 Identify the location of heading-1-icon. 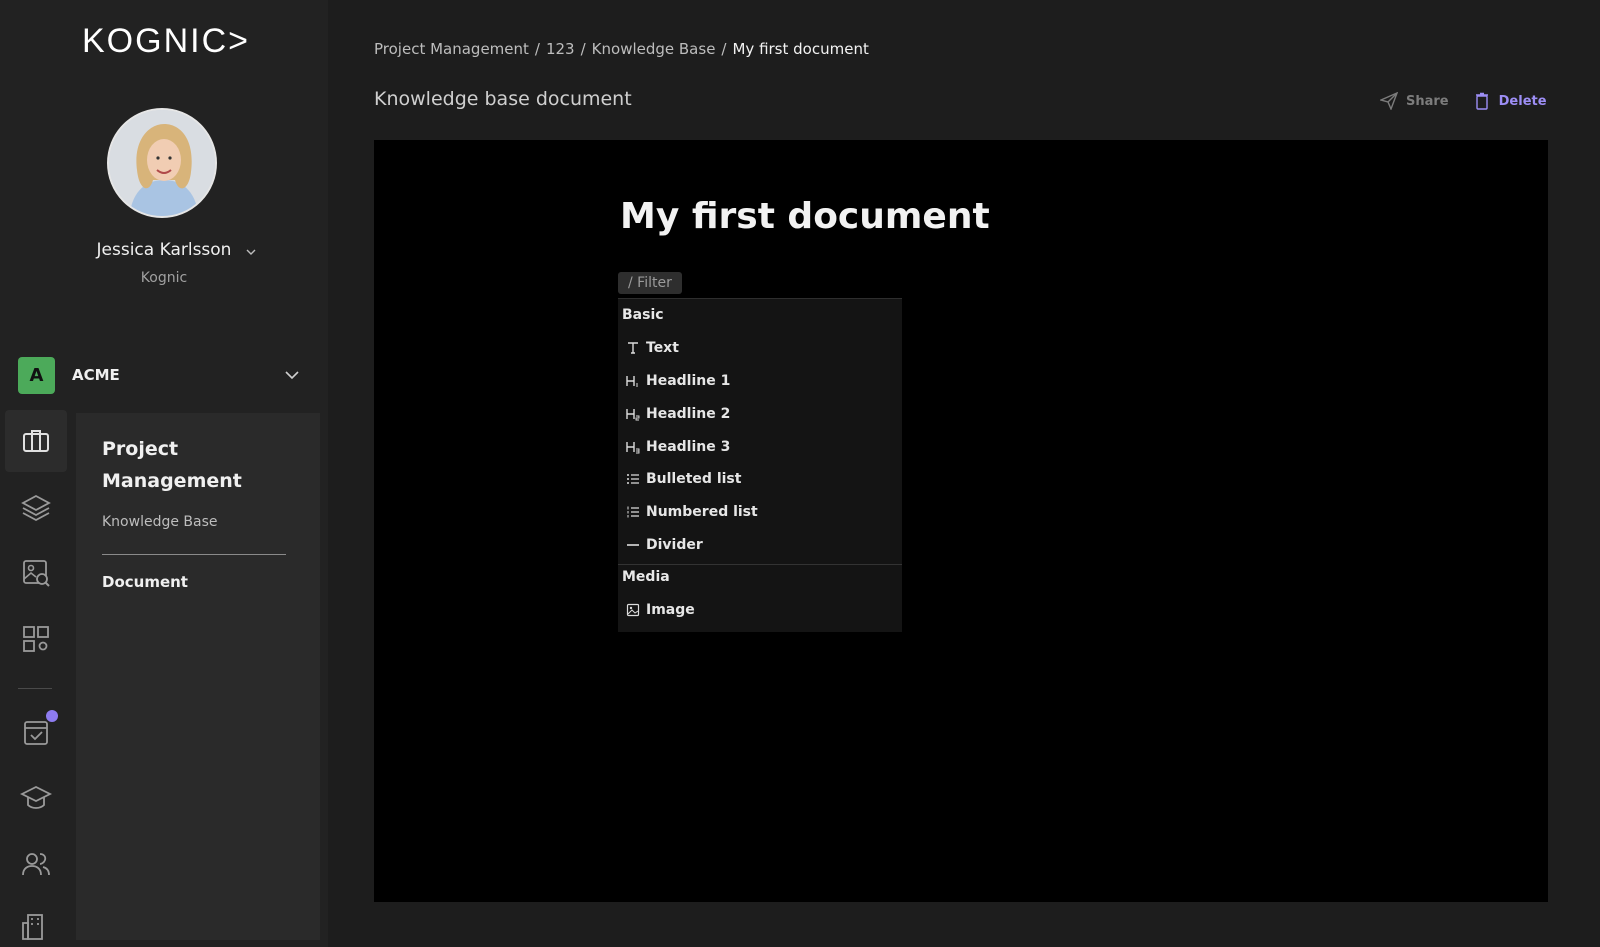
(633, 381).